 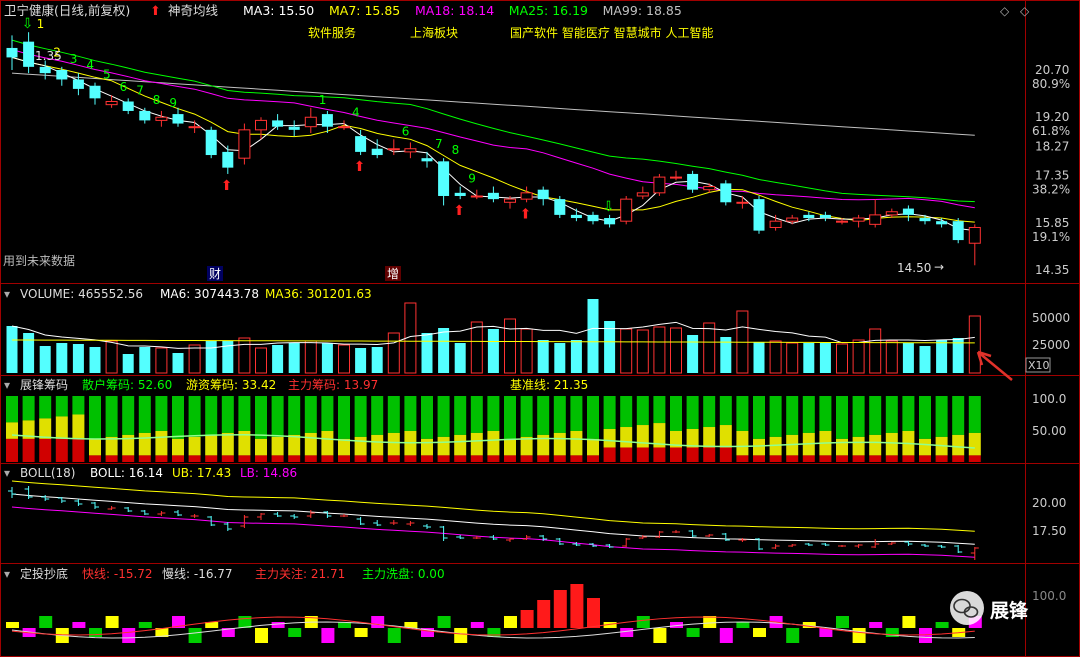 What do you see at coordinates (434, 32) in the screenshot?
I see `concept-shanghai: 上海板块` at bounding box center [434, 32].